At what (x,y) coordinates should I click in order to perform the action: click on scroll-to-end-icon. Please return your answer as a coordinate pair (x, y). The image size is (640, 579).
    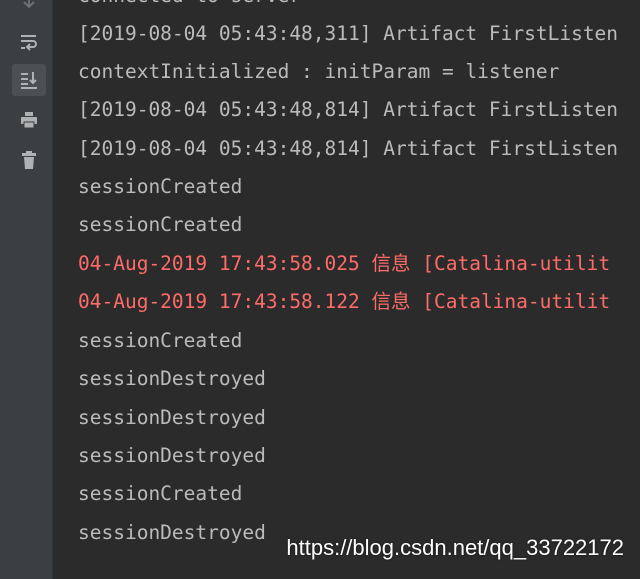
    Looking at the image, I should click on (29, 80).